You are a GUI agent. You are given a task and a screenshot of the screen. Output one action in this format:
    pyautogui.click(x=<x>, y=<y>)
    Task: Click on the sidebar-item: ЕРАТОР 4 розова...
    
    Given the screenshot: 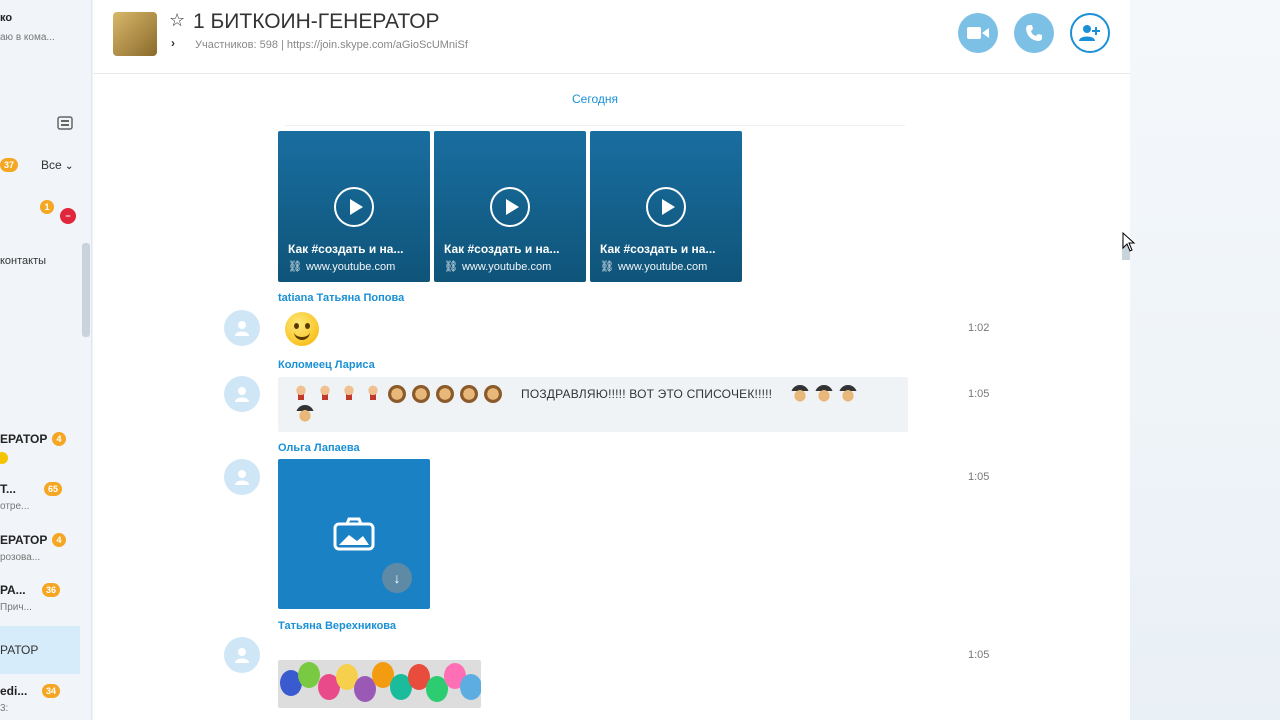 What is the action you would take?
    pyautogui.click(x=40, y=551)
    